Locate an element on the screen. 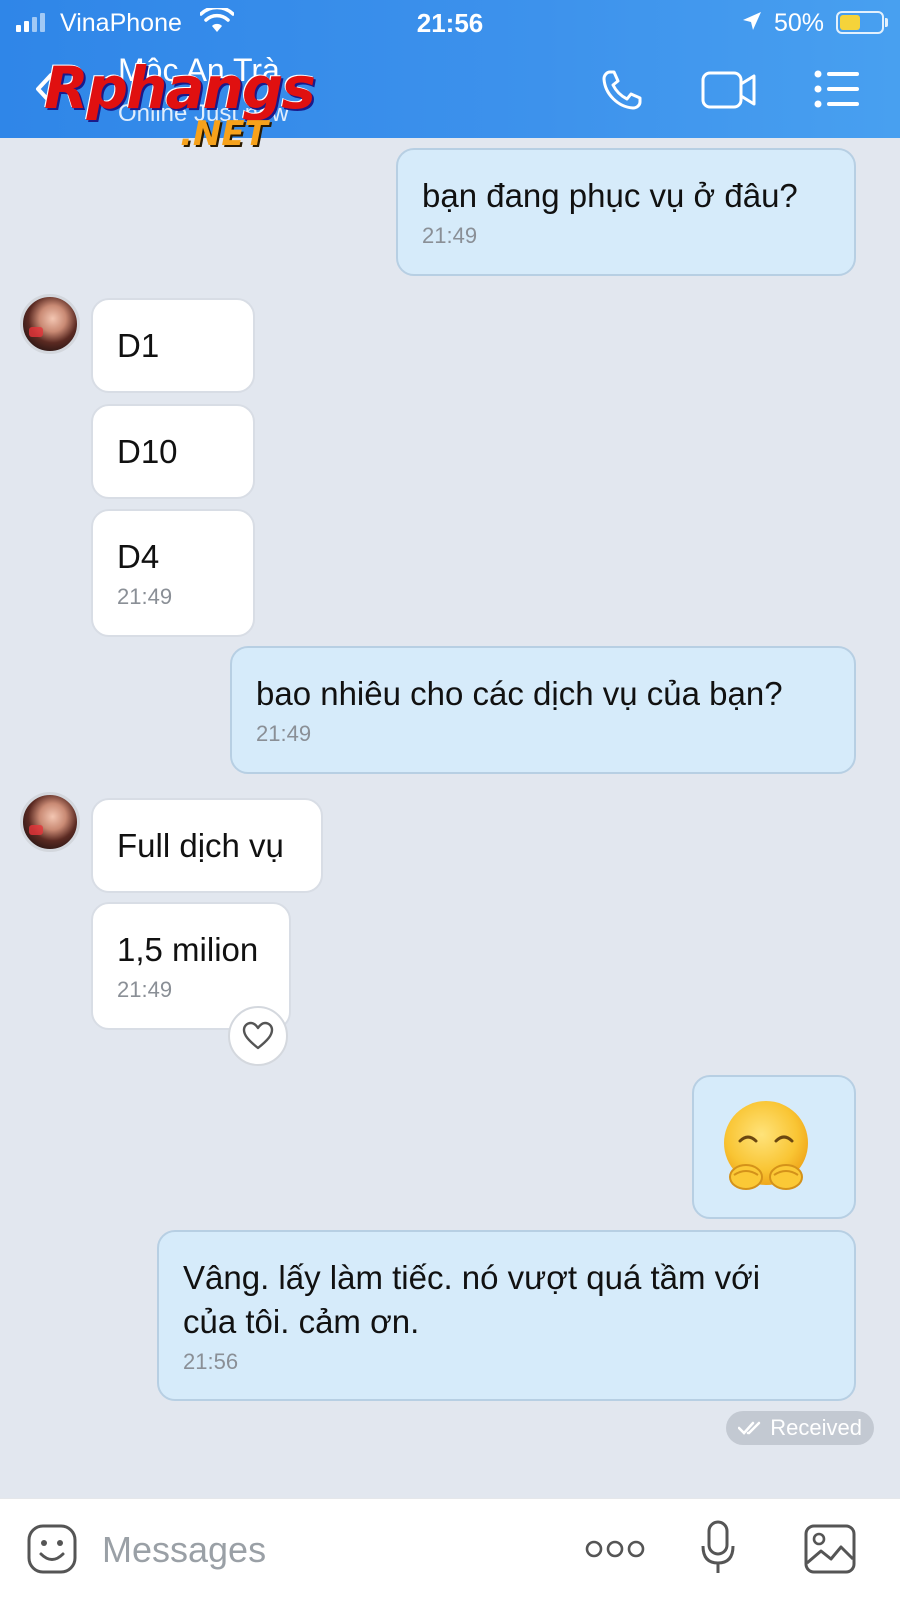  delivery-status-text: Received is located at coordinates (816, 1427).